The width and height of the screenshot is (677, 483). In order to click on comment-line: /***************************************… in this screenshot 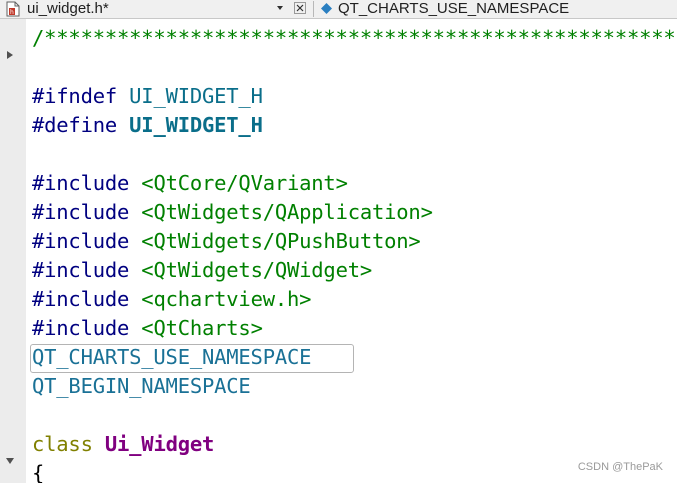, I will do `click(354, 38)`.